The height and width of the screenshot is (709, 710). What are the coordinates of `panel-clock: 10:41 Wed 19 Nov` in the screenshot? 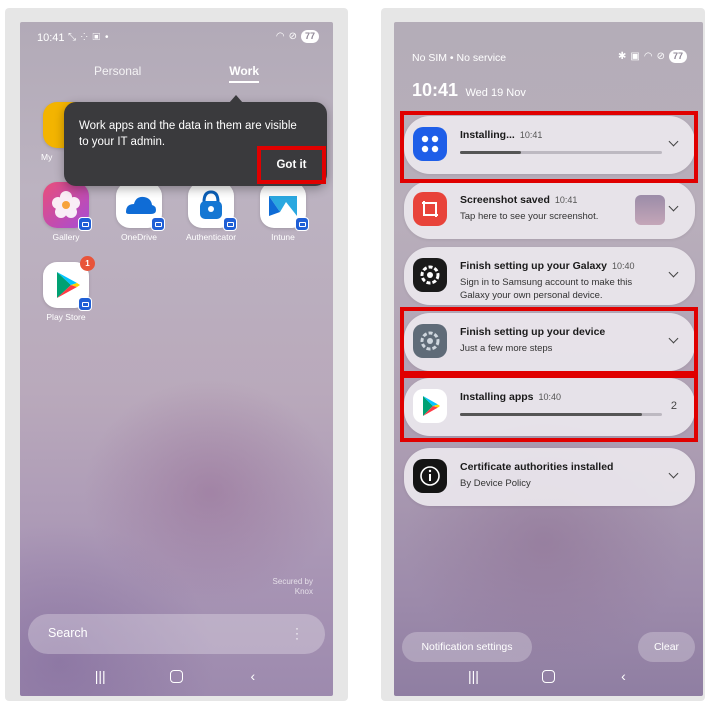 It's located at (469, 90).